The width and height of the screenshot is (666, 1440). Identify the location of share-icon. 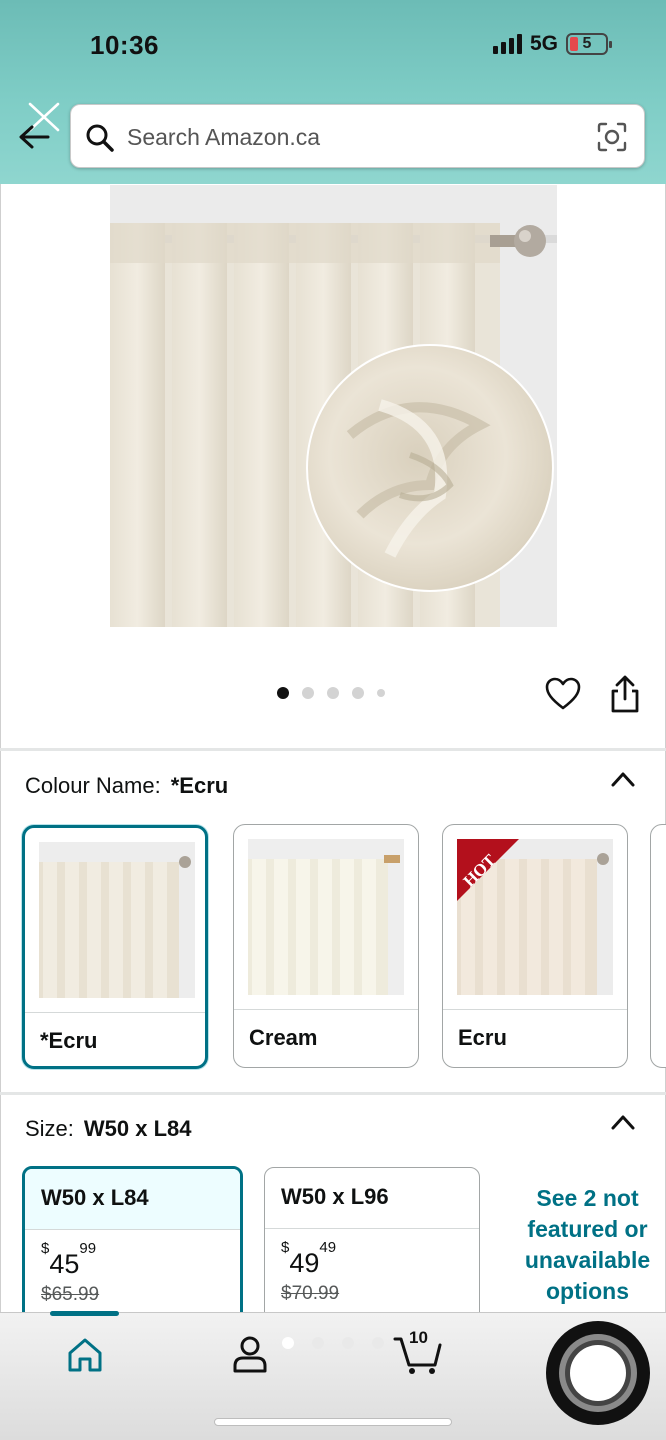
(625, 694).